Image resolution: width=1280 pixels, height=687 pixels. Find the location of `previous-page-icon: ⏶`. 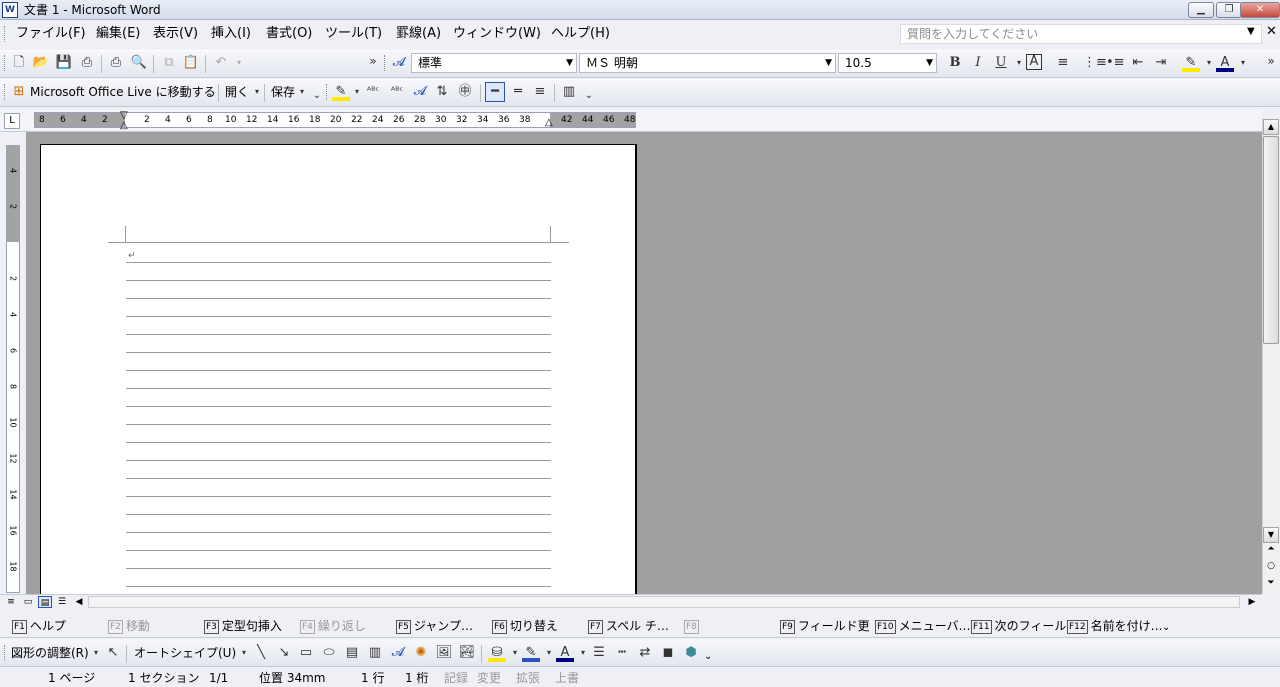

previous-page-icon: ⏶ is located at coordinates (1271, 549).